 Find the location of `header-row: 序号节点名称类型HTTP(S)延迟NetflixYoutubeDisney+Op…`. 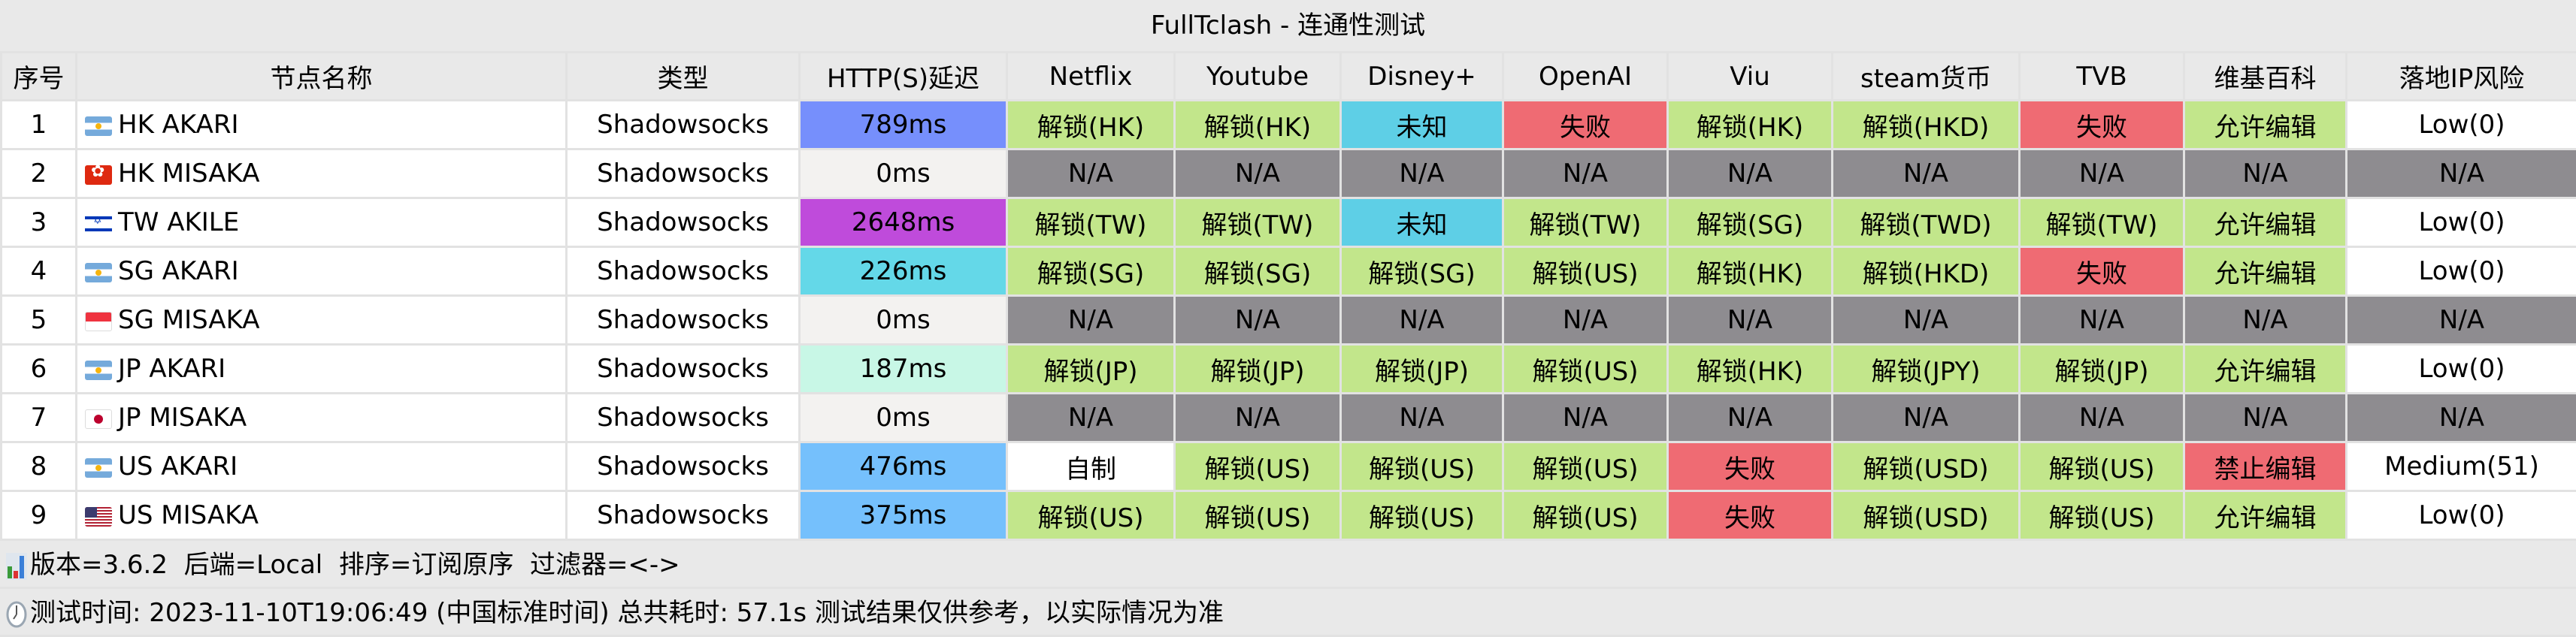

header-row: 序号节点名称类型HTTP(S)延迟NetflixYoutubeDisney+Op… is located at coordinates (1289, 77).